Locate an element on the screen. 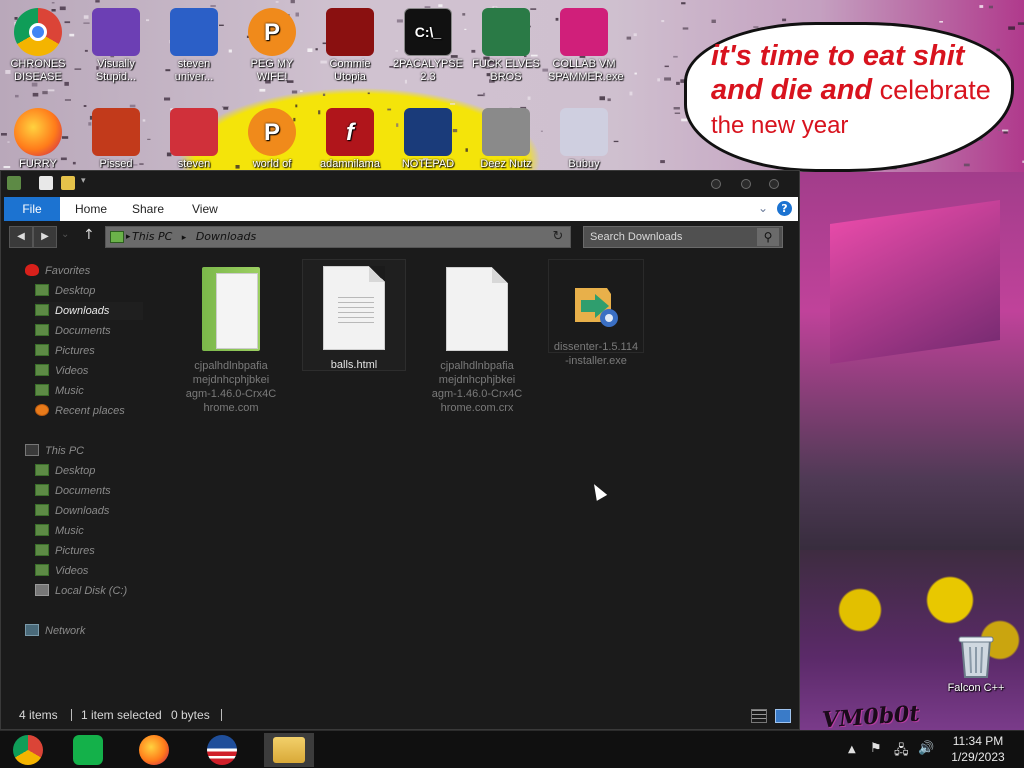 The width and height of the screenshot is (1024, 768). taskbar-app-firefox is located at coordinates (154, 750).